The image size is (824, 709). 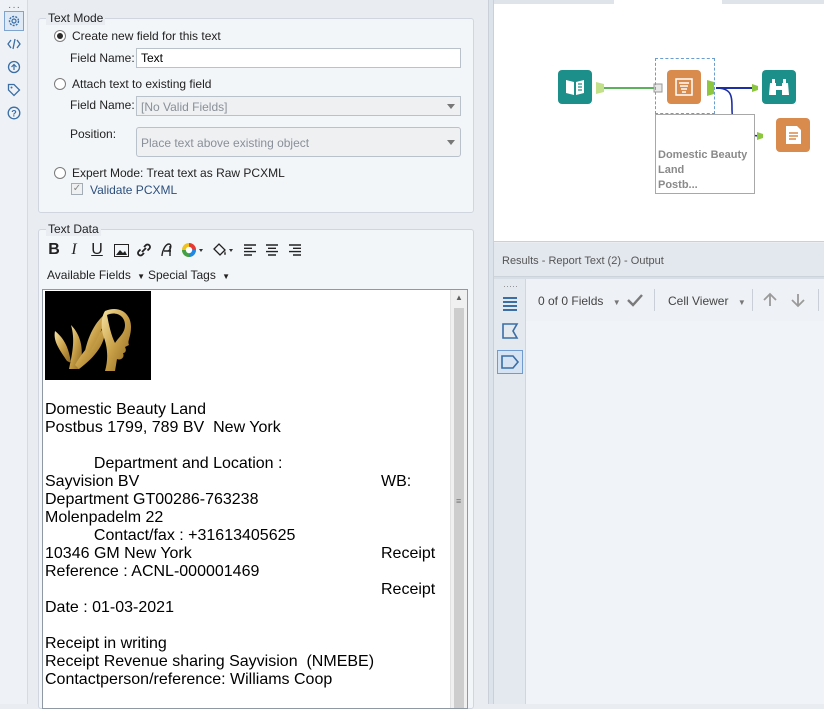 What do you see at coordinates (98, 335) in the screenshot?
I see `company-logo` at bounding box center [98, 335].